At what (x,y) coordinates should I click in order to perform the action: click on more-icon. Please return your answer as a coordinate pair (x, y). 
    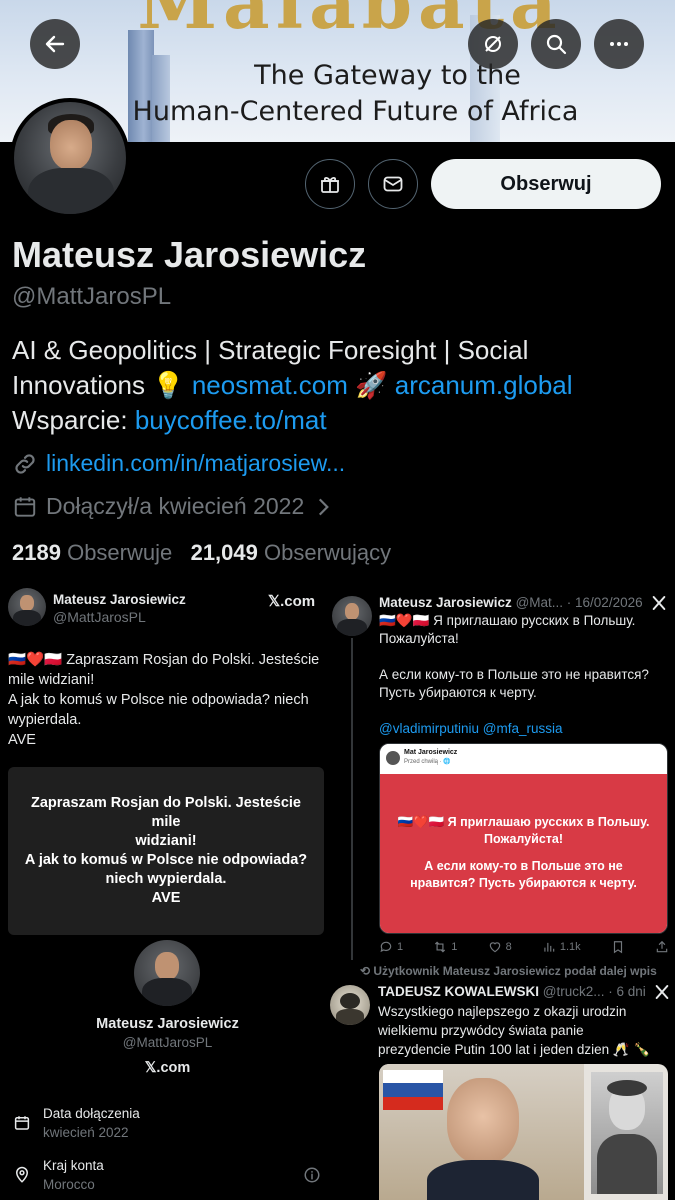
    Looking at the image, I should click on (619, 44).